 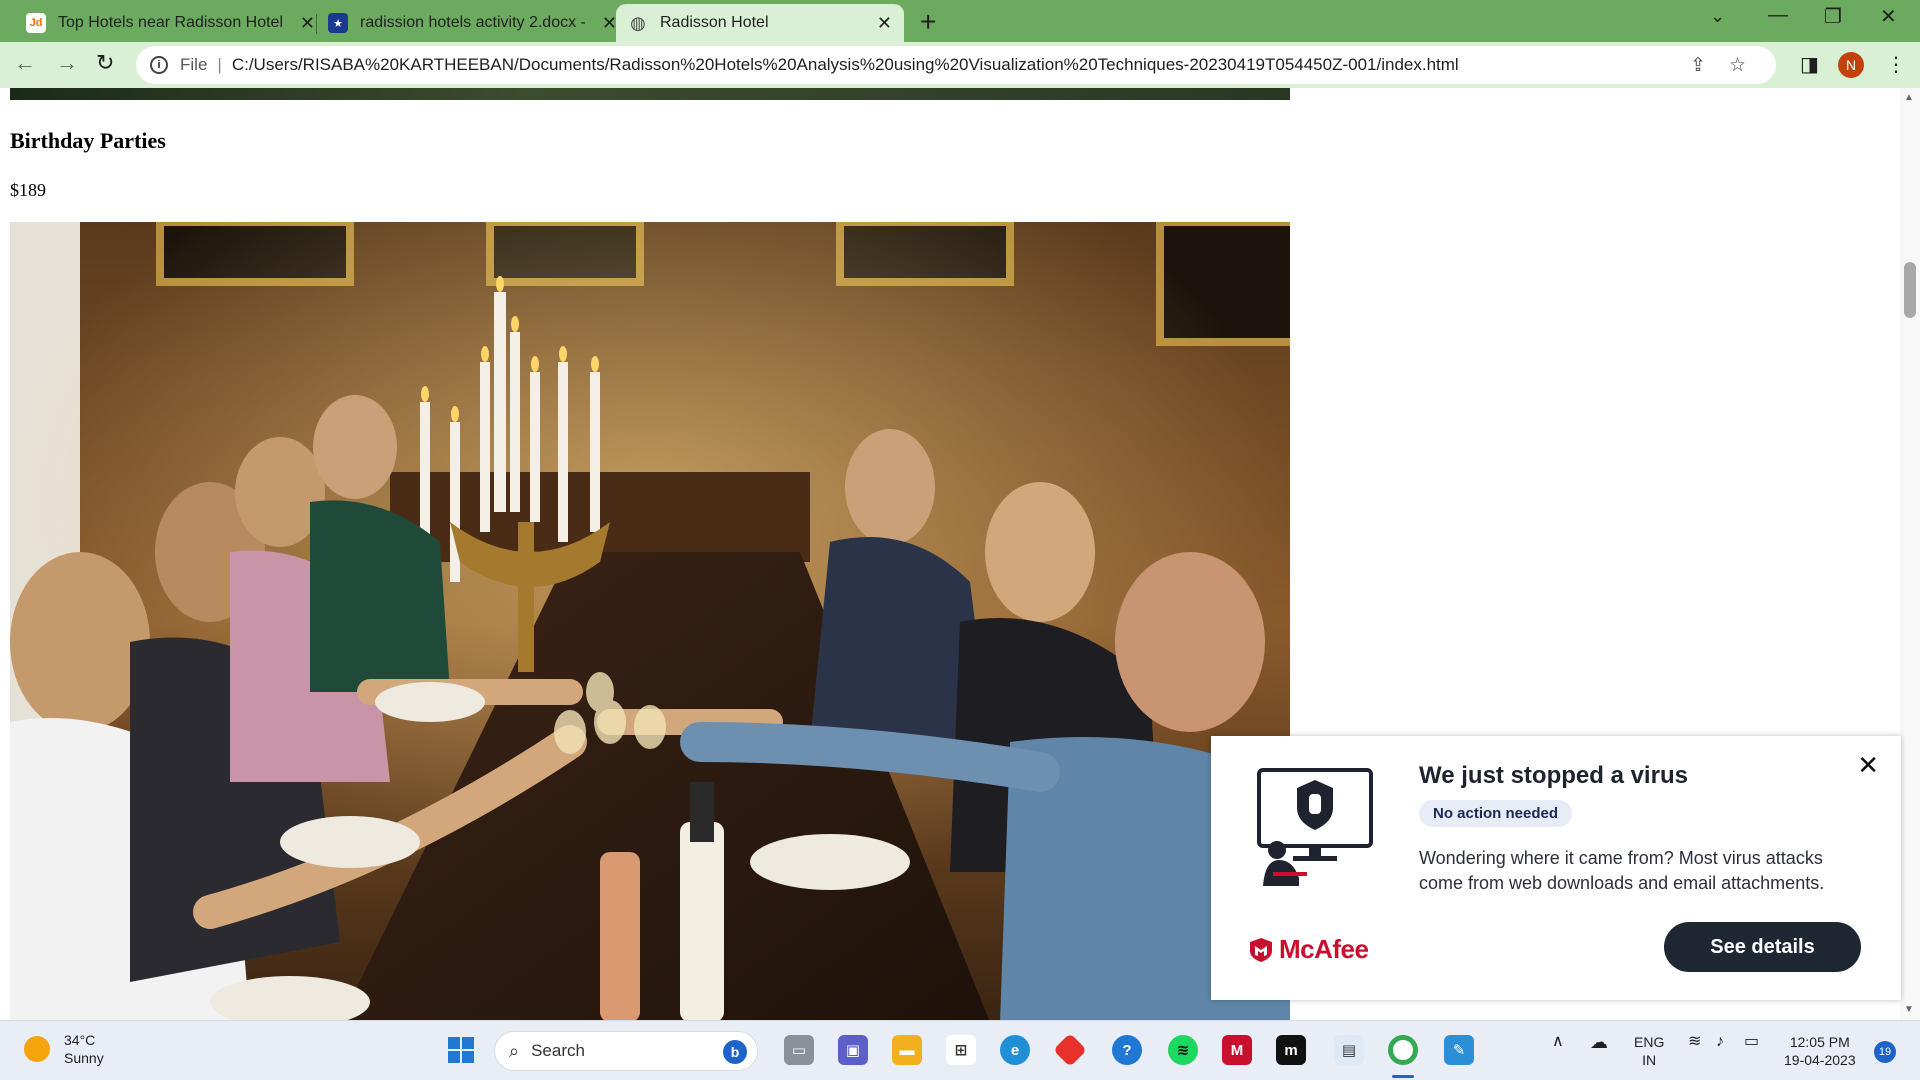 I want to click on task-view-icon: ▭, so click(x=799, y=1050).